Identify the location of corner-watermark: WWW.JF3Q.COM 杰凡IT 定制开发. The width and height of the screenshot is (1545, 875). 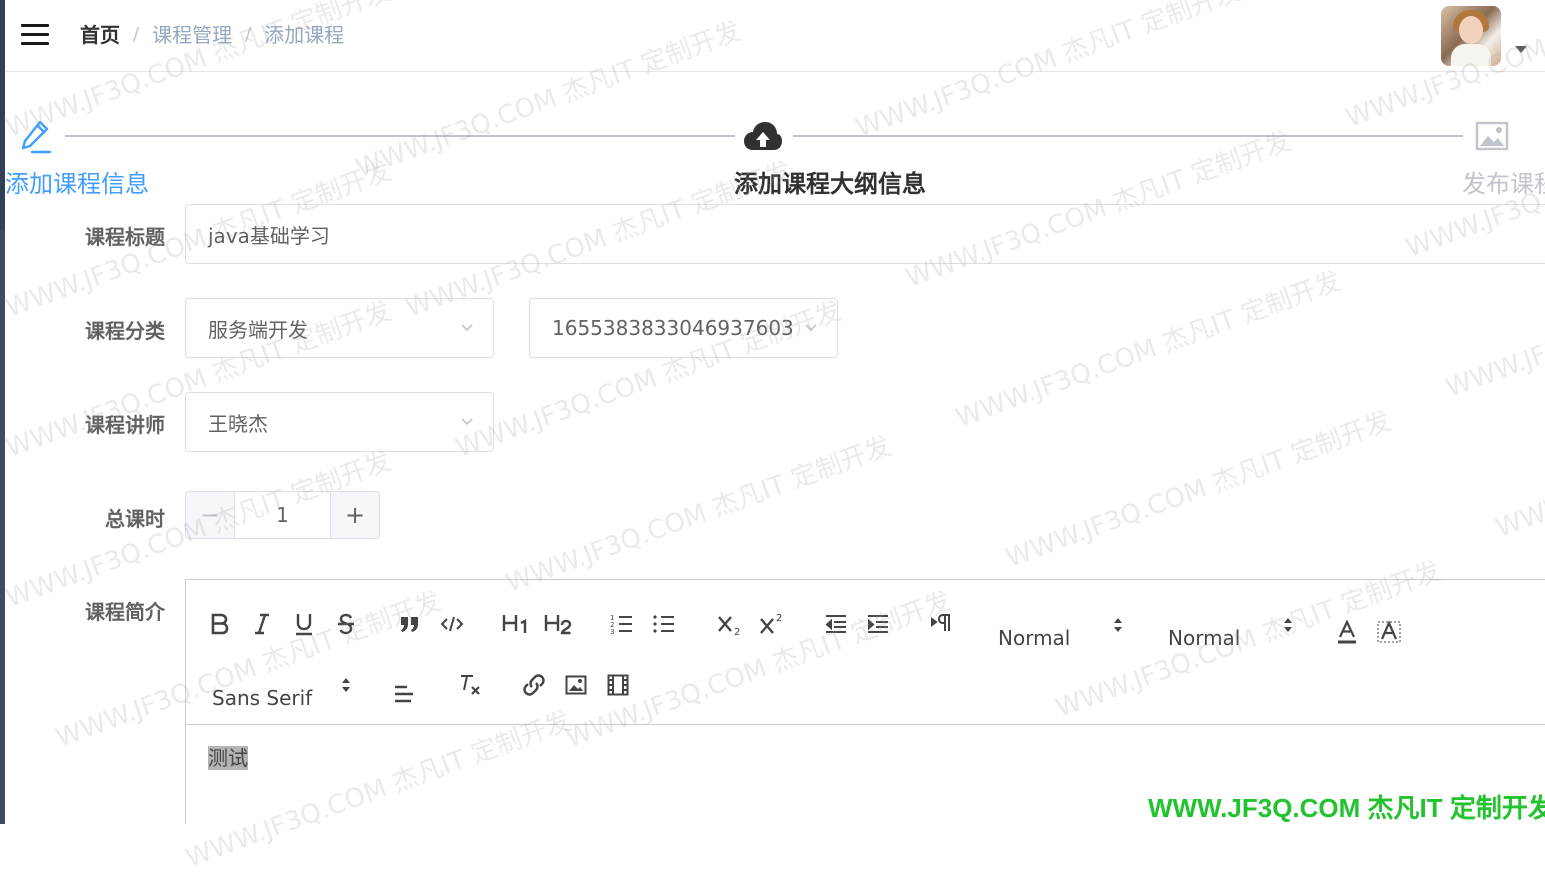
(1346, 808).